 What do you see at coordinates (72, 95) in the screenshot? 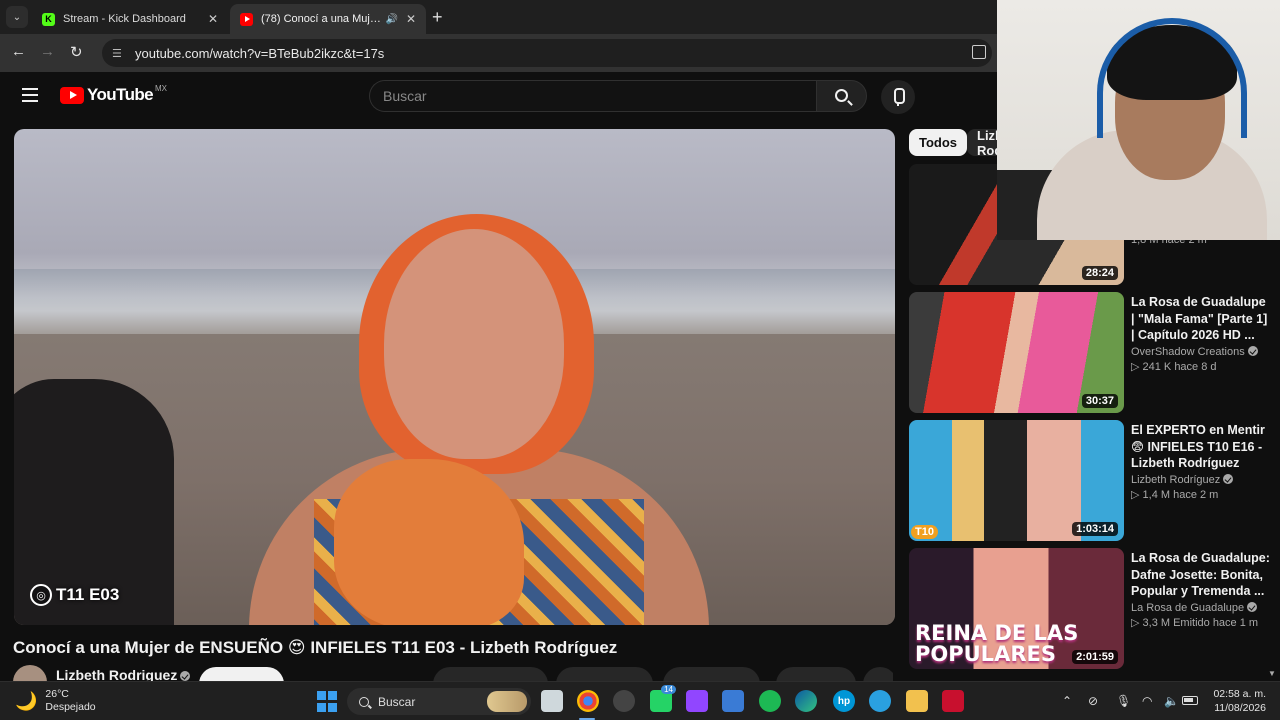
I see `youtube-logo-icon` at bounding box center [72, 95].